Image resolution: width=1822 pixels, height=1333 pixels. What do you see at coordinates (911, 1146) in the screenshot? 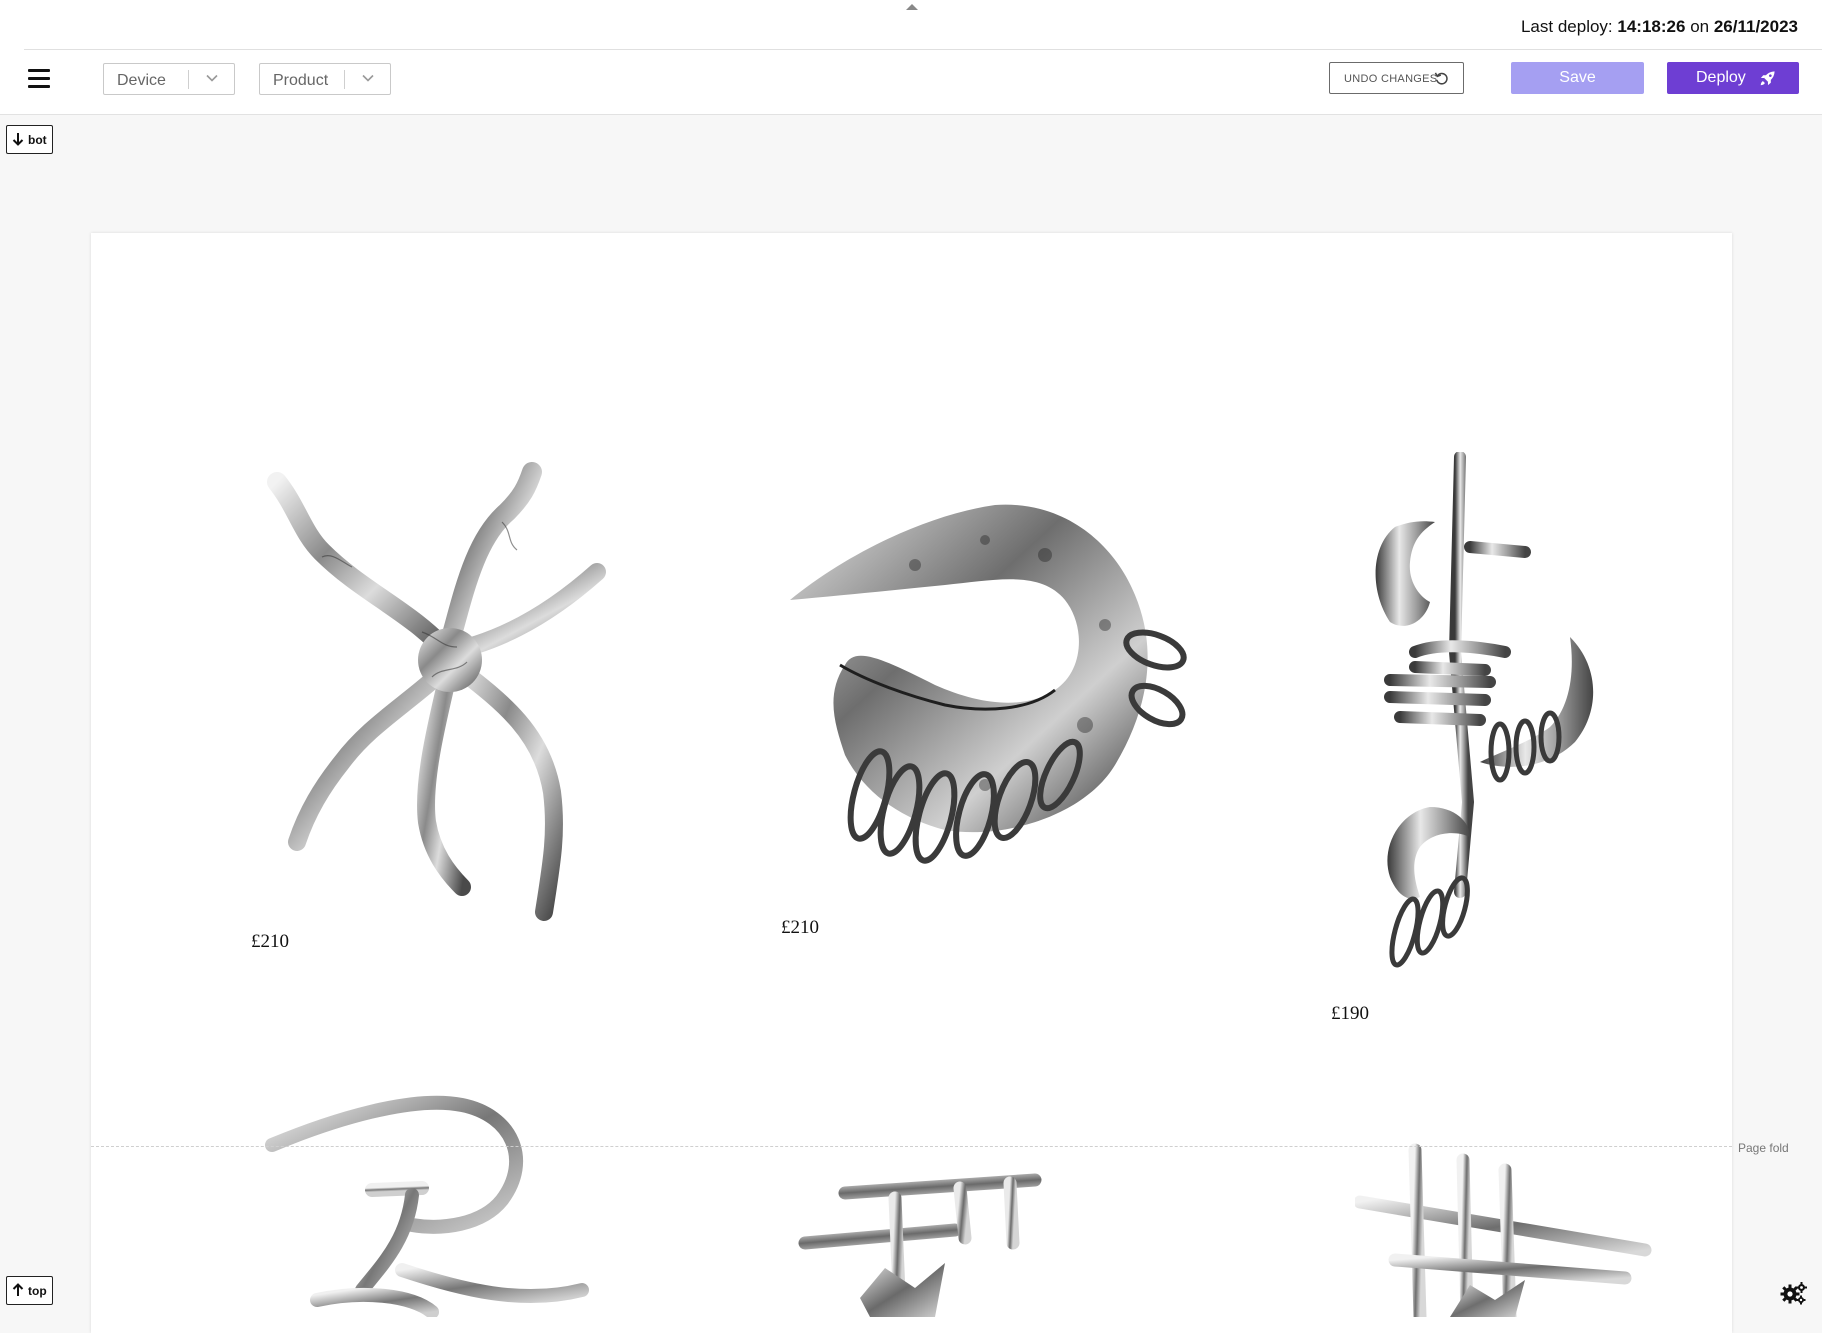
I see `page-fold-line` at bounding box center [911, 1146].